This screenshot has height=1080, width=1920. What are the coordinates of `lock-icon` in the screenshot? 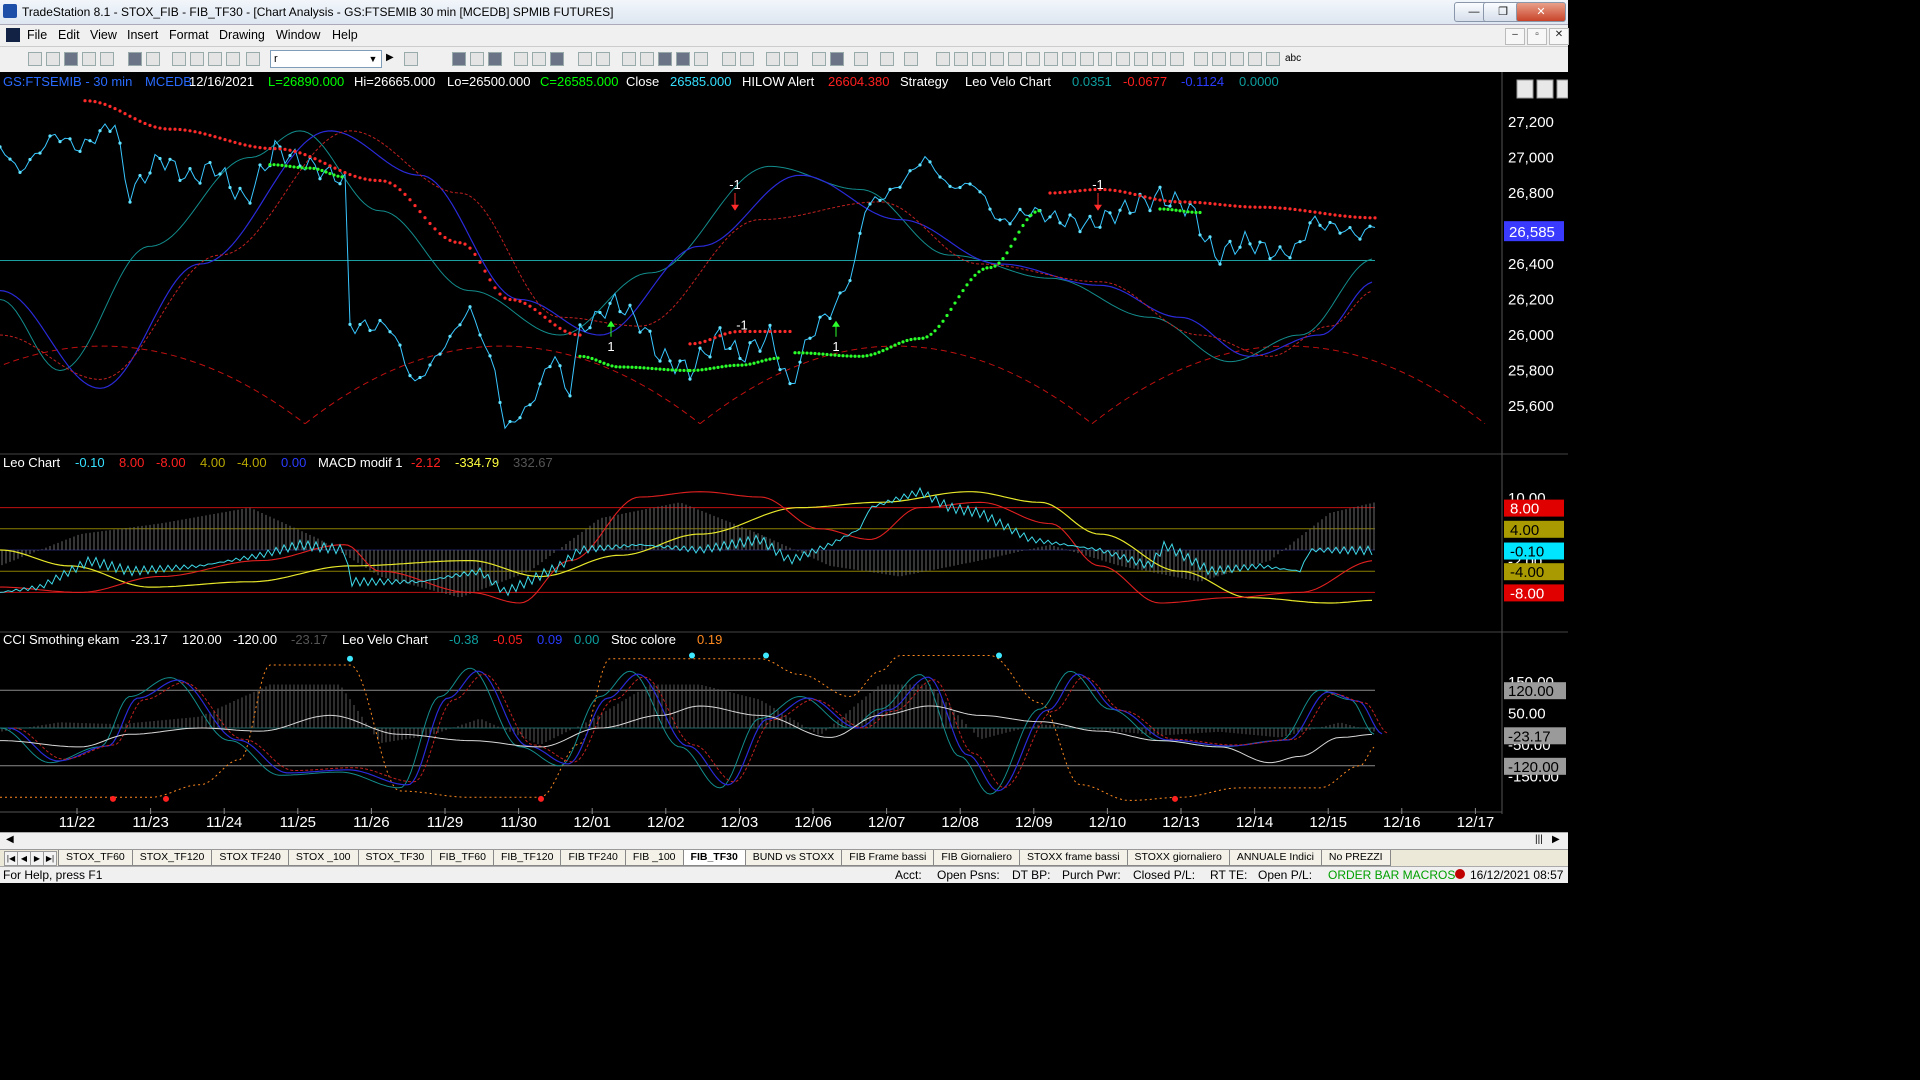 It's located at (215, 59).